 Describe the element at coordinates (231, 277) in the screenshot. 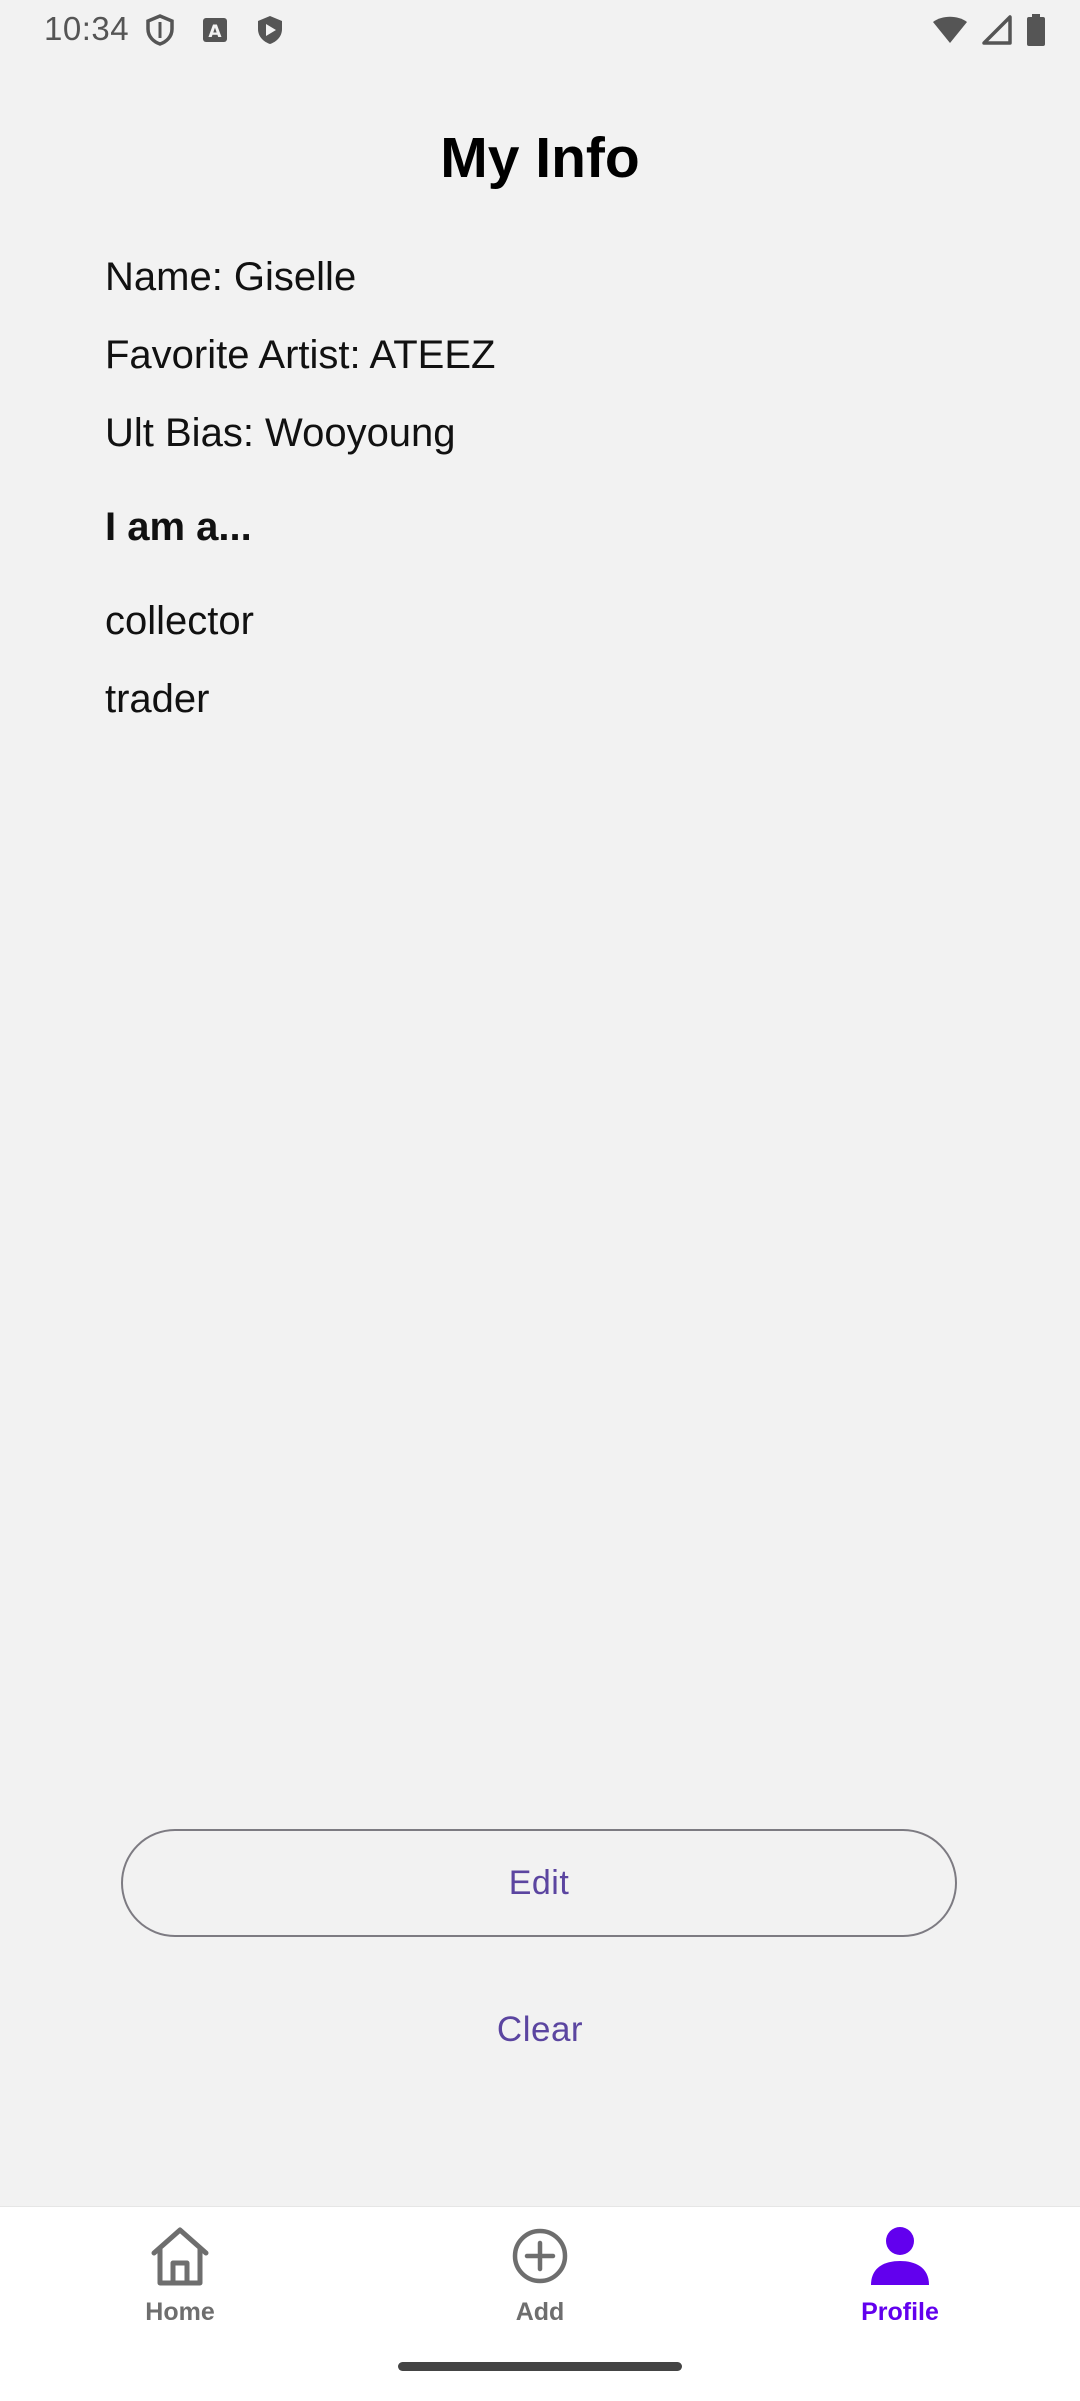

I see `name-text: Name: Giselle` at that location.